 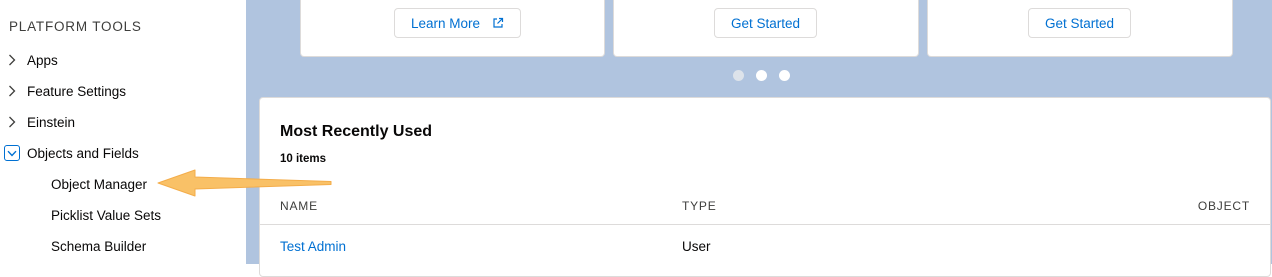 I want to click on learn-more-button: Learn More, so click(x=458, y=23).